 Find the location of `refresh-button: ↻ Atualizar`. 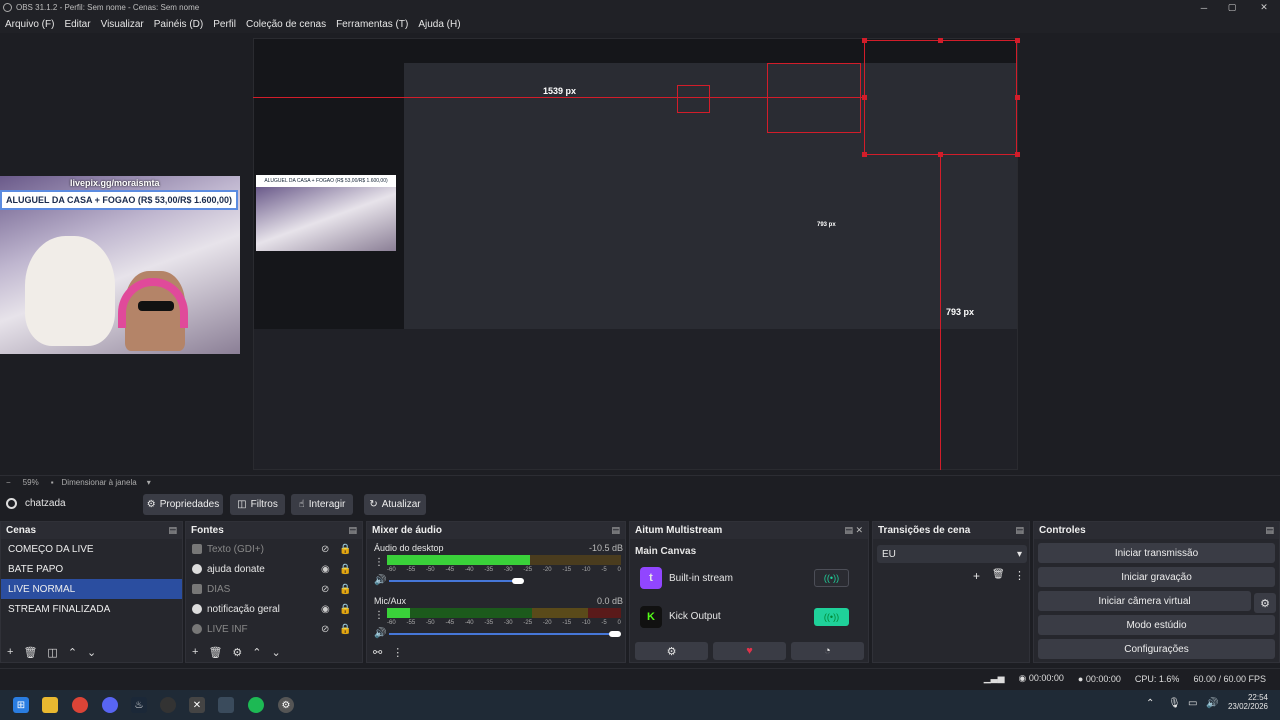

refresh-button: ↻ Atualizar is located at coordinates (395, 504).